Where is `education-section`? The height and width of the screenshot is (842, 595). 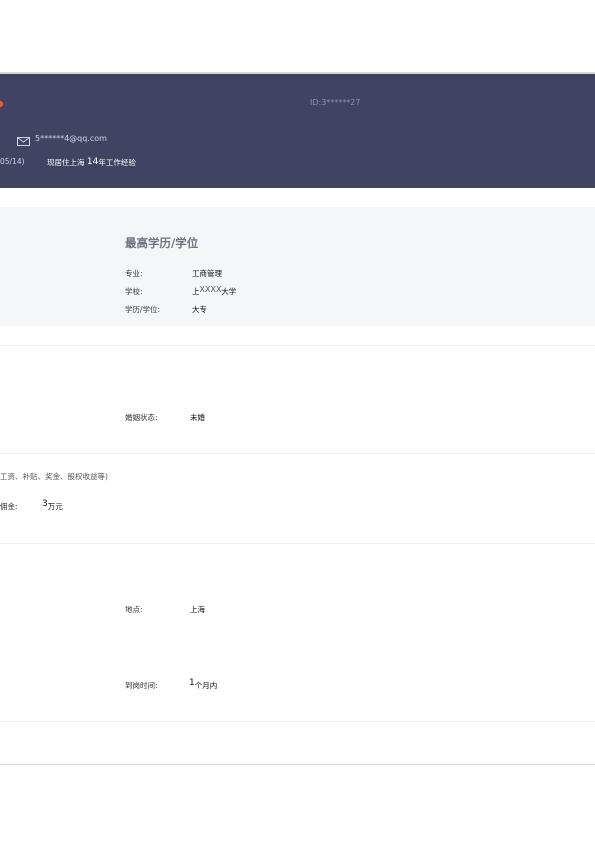
education-section is located at coordinates (297, 266).